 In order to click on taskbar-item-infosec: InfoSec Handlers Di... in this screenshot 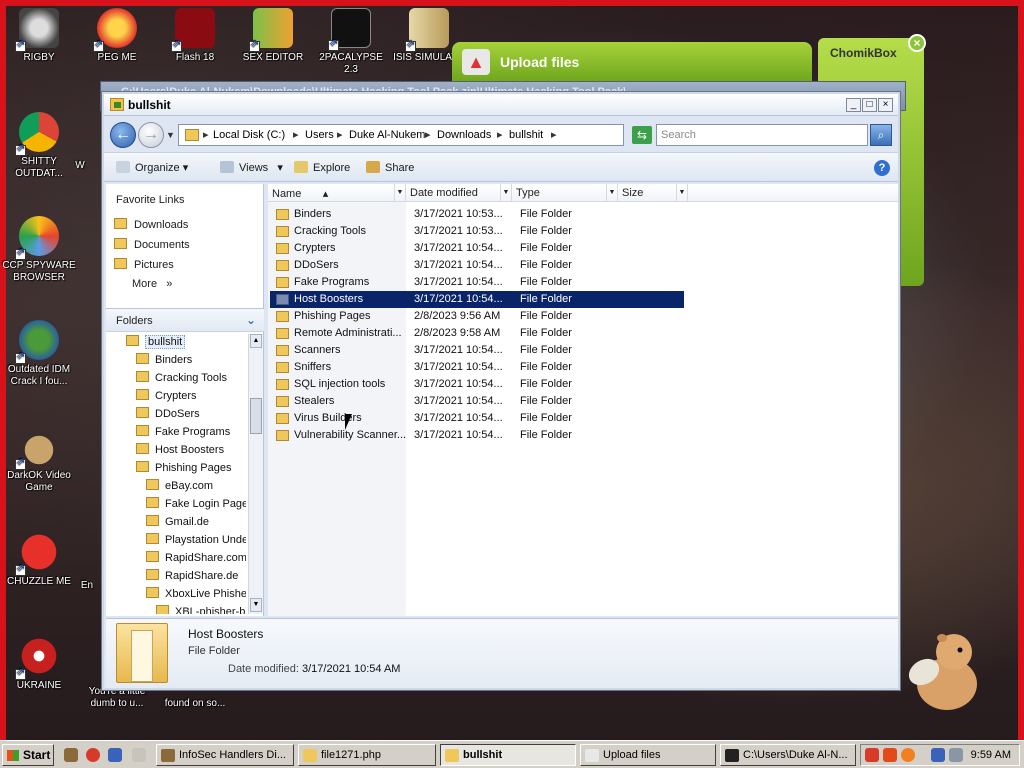, I will do `click(225, 755)`.